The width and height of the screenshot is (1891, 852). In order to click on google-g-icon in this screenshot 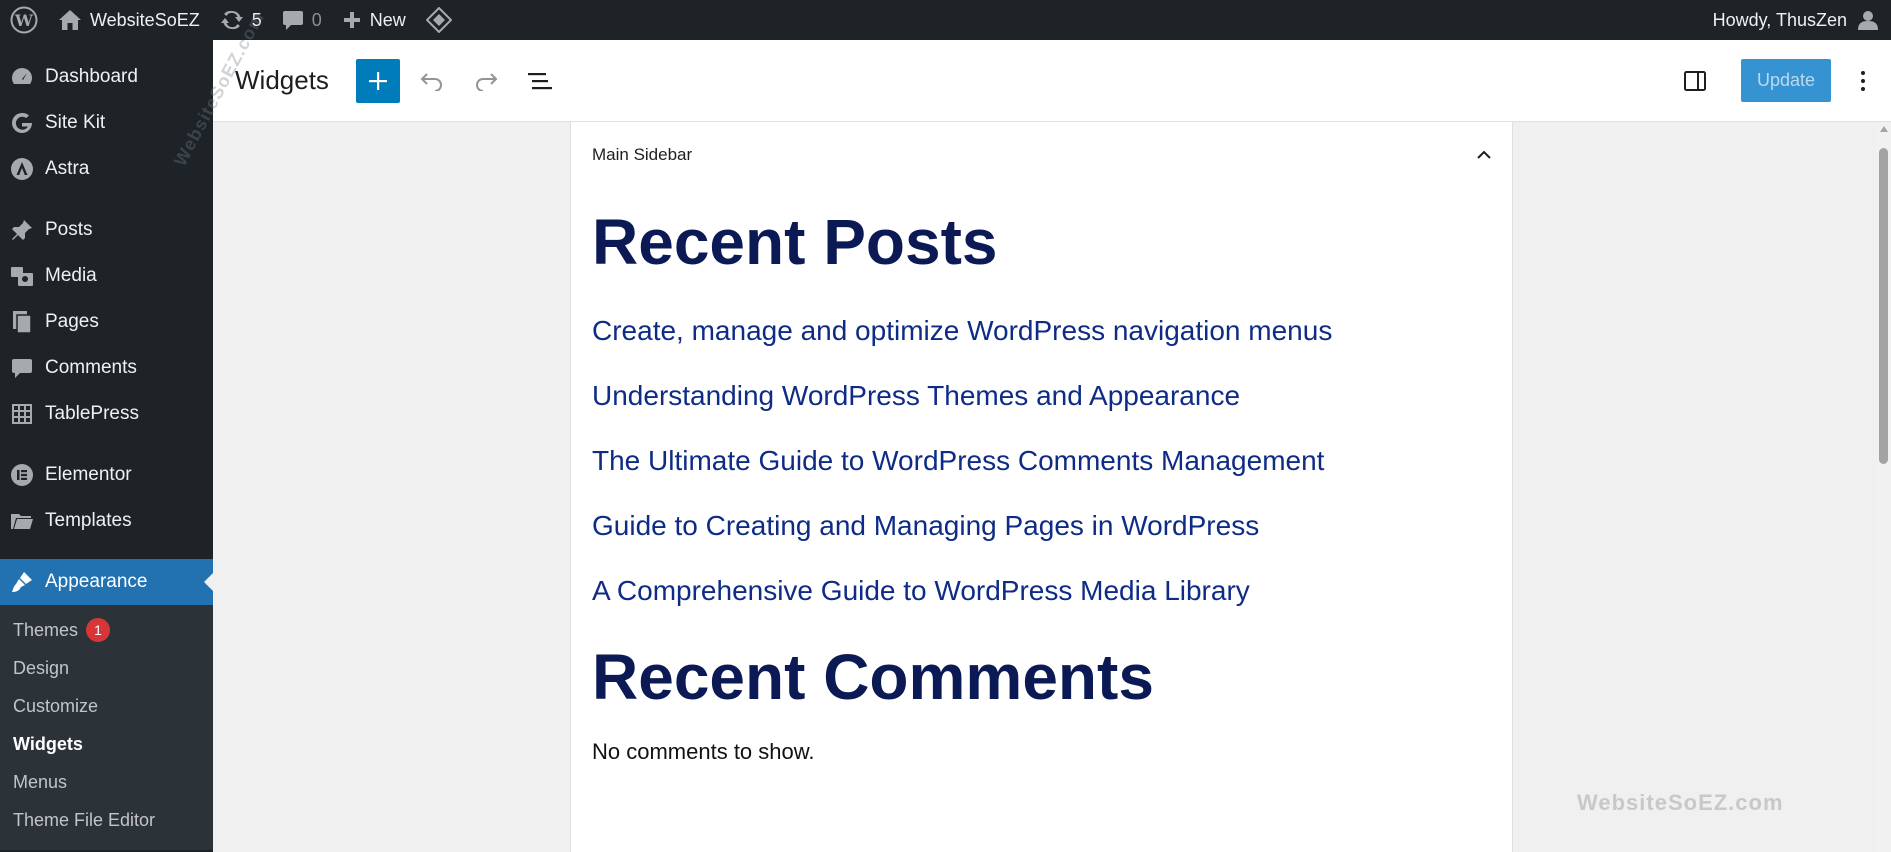, I will do `click(22, 123)`.